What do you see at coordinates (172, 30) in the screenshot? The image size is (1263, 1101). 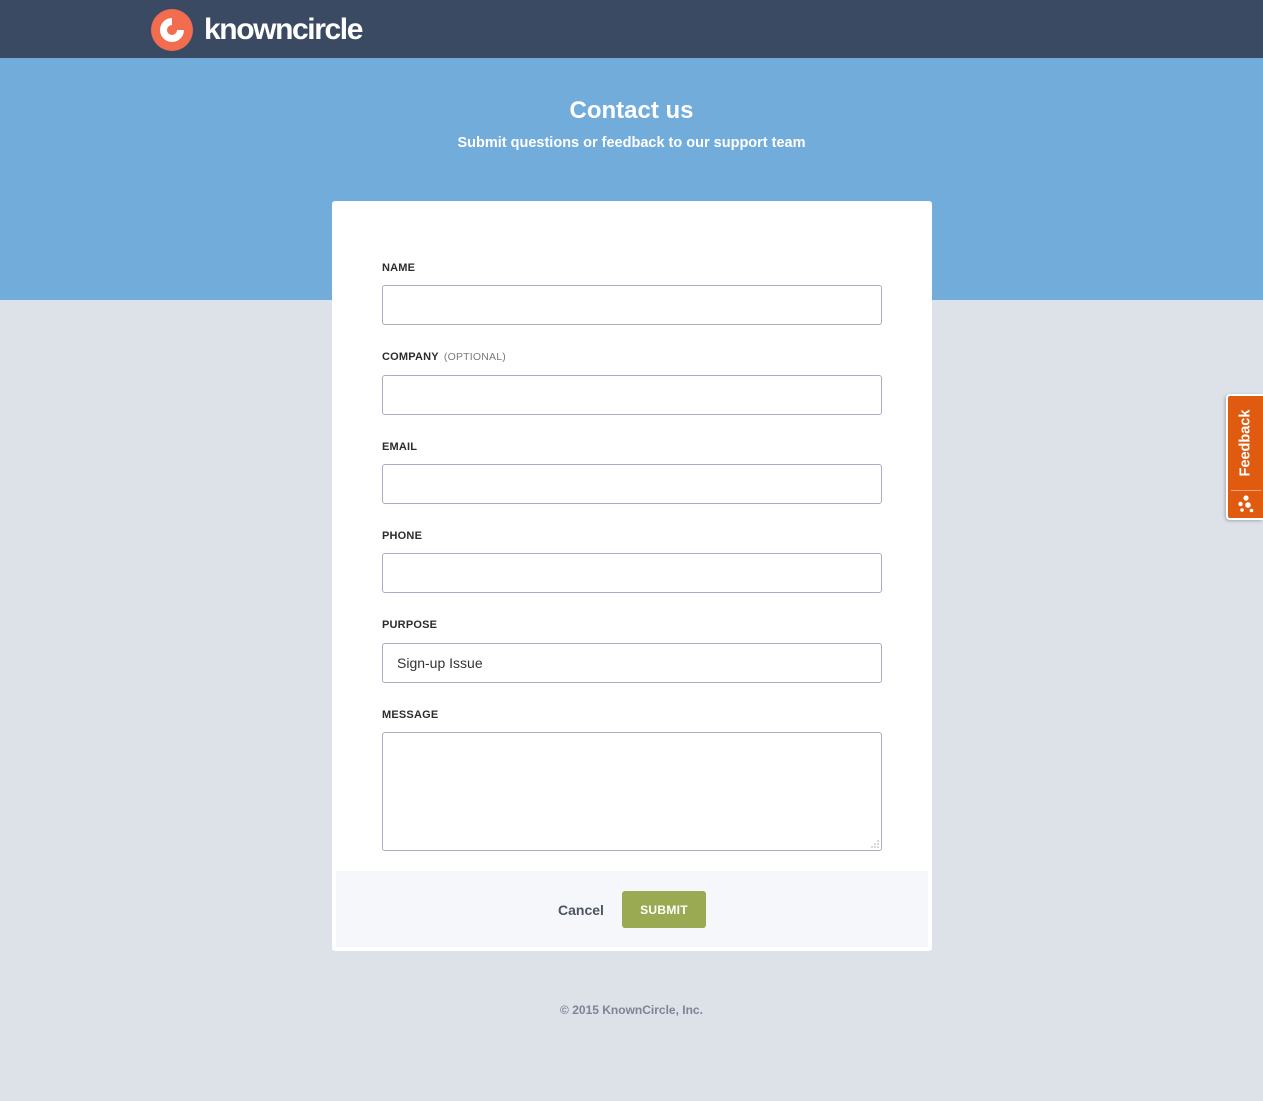 I see `knowncircle-logo-icon` at bounding box center [172, 30].